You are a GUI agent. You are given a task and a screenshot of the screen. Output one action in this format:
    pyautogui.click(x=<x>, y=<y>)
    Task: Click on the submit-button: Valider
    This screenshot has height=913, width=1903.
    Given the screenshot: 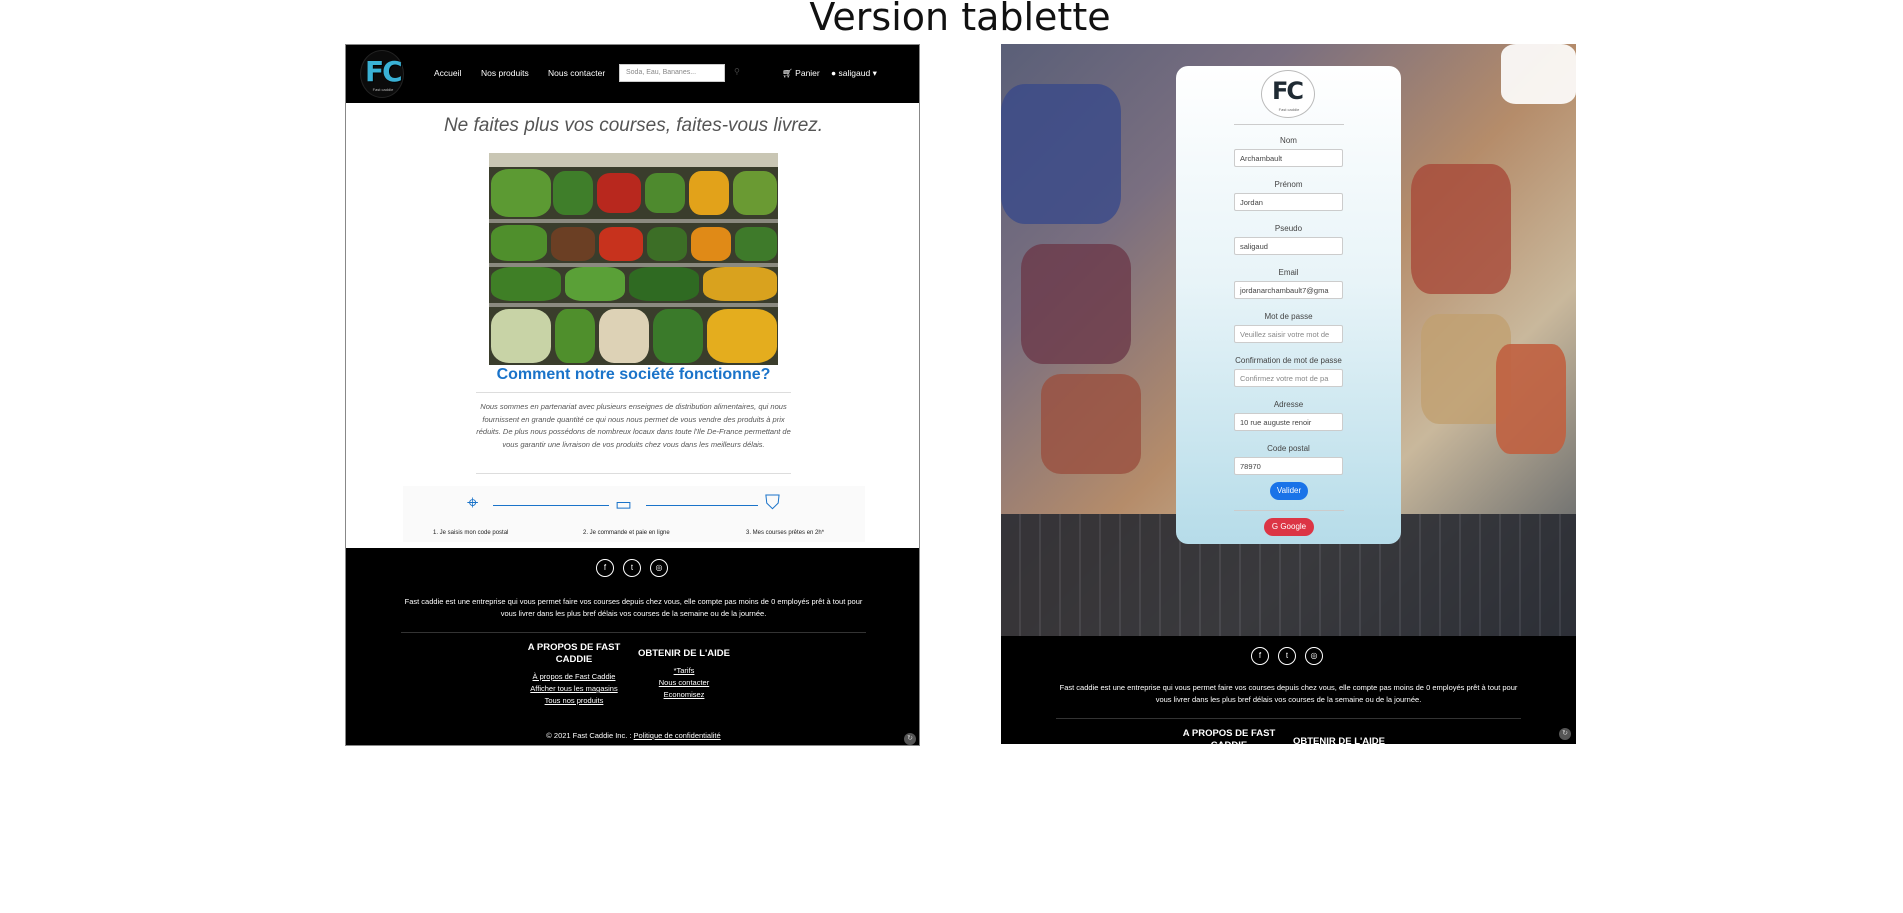 What is the action you would take?
    pyautogui.click(x=1289, y=491)
    